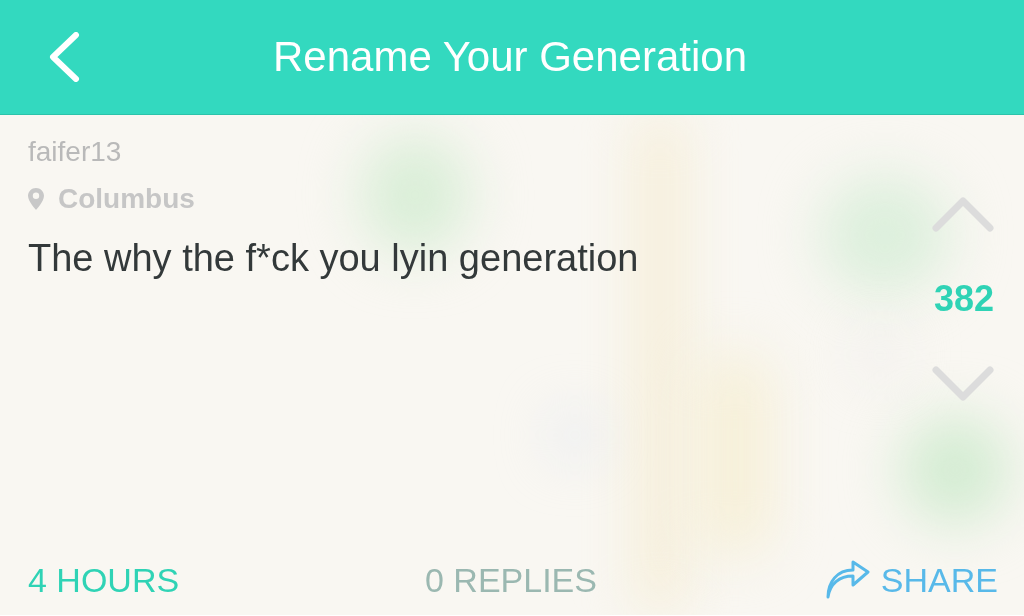 The height and width of the screenshot is (616, 1024). I want to click on downvote-button, so click(963, 384).